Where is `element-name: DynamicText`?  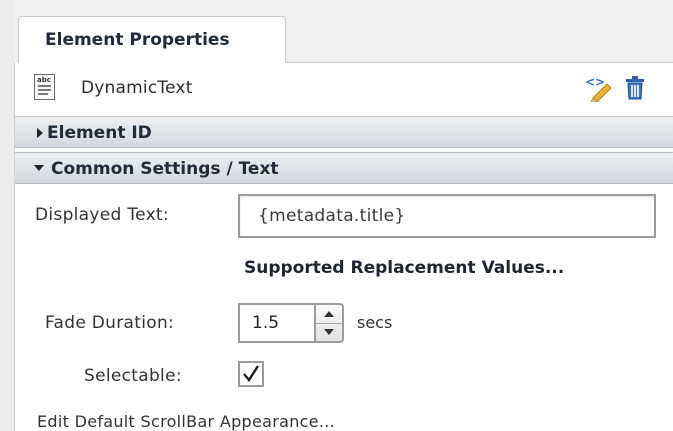 element-name: DynamicText is located at coordinates (137, 88).